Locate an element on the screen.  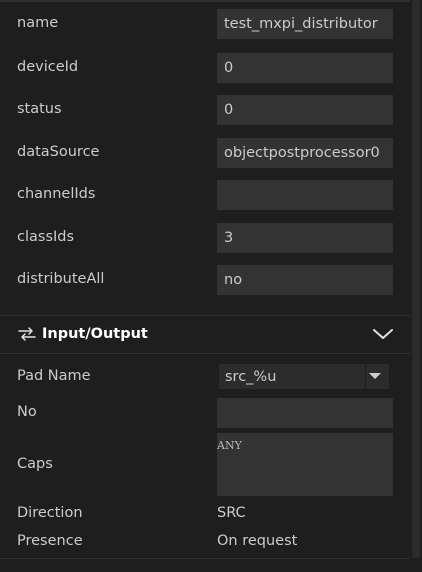
class-ids-field: 3 is located at coordinates (305, 238).